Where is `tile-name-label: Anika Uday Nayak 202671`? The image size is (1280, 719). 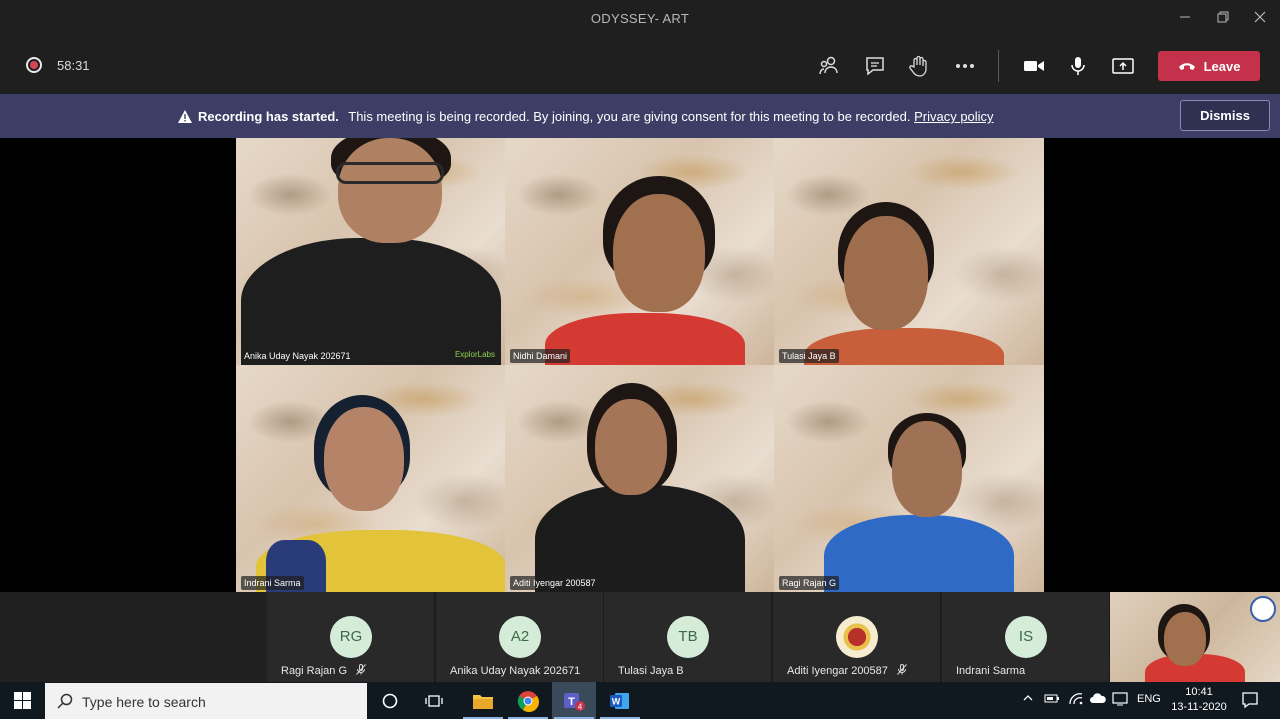 tile-name-label: Anika Uday Nayak 202671 is located at coordinates (297, 356).